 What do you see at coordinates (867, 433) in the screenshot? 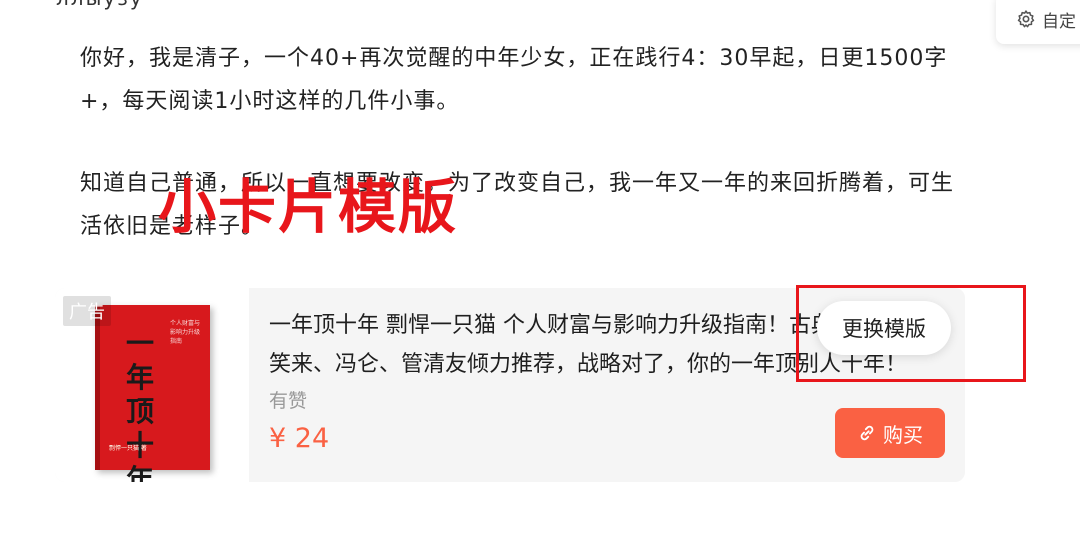
I see `link-icon` at bounding box center [867, 433].